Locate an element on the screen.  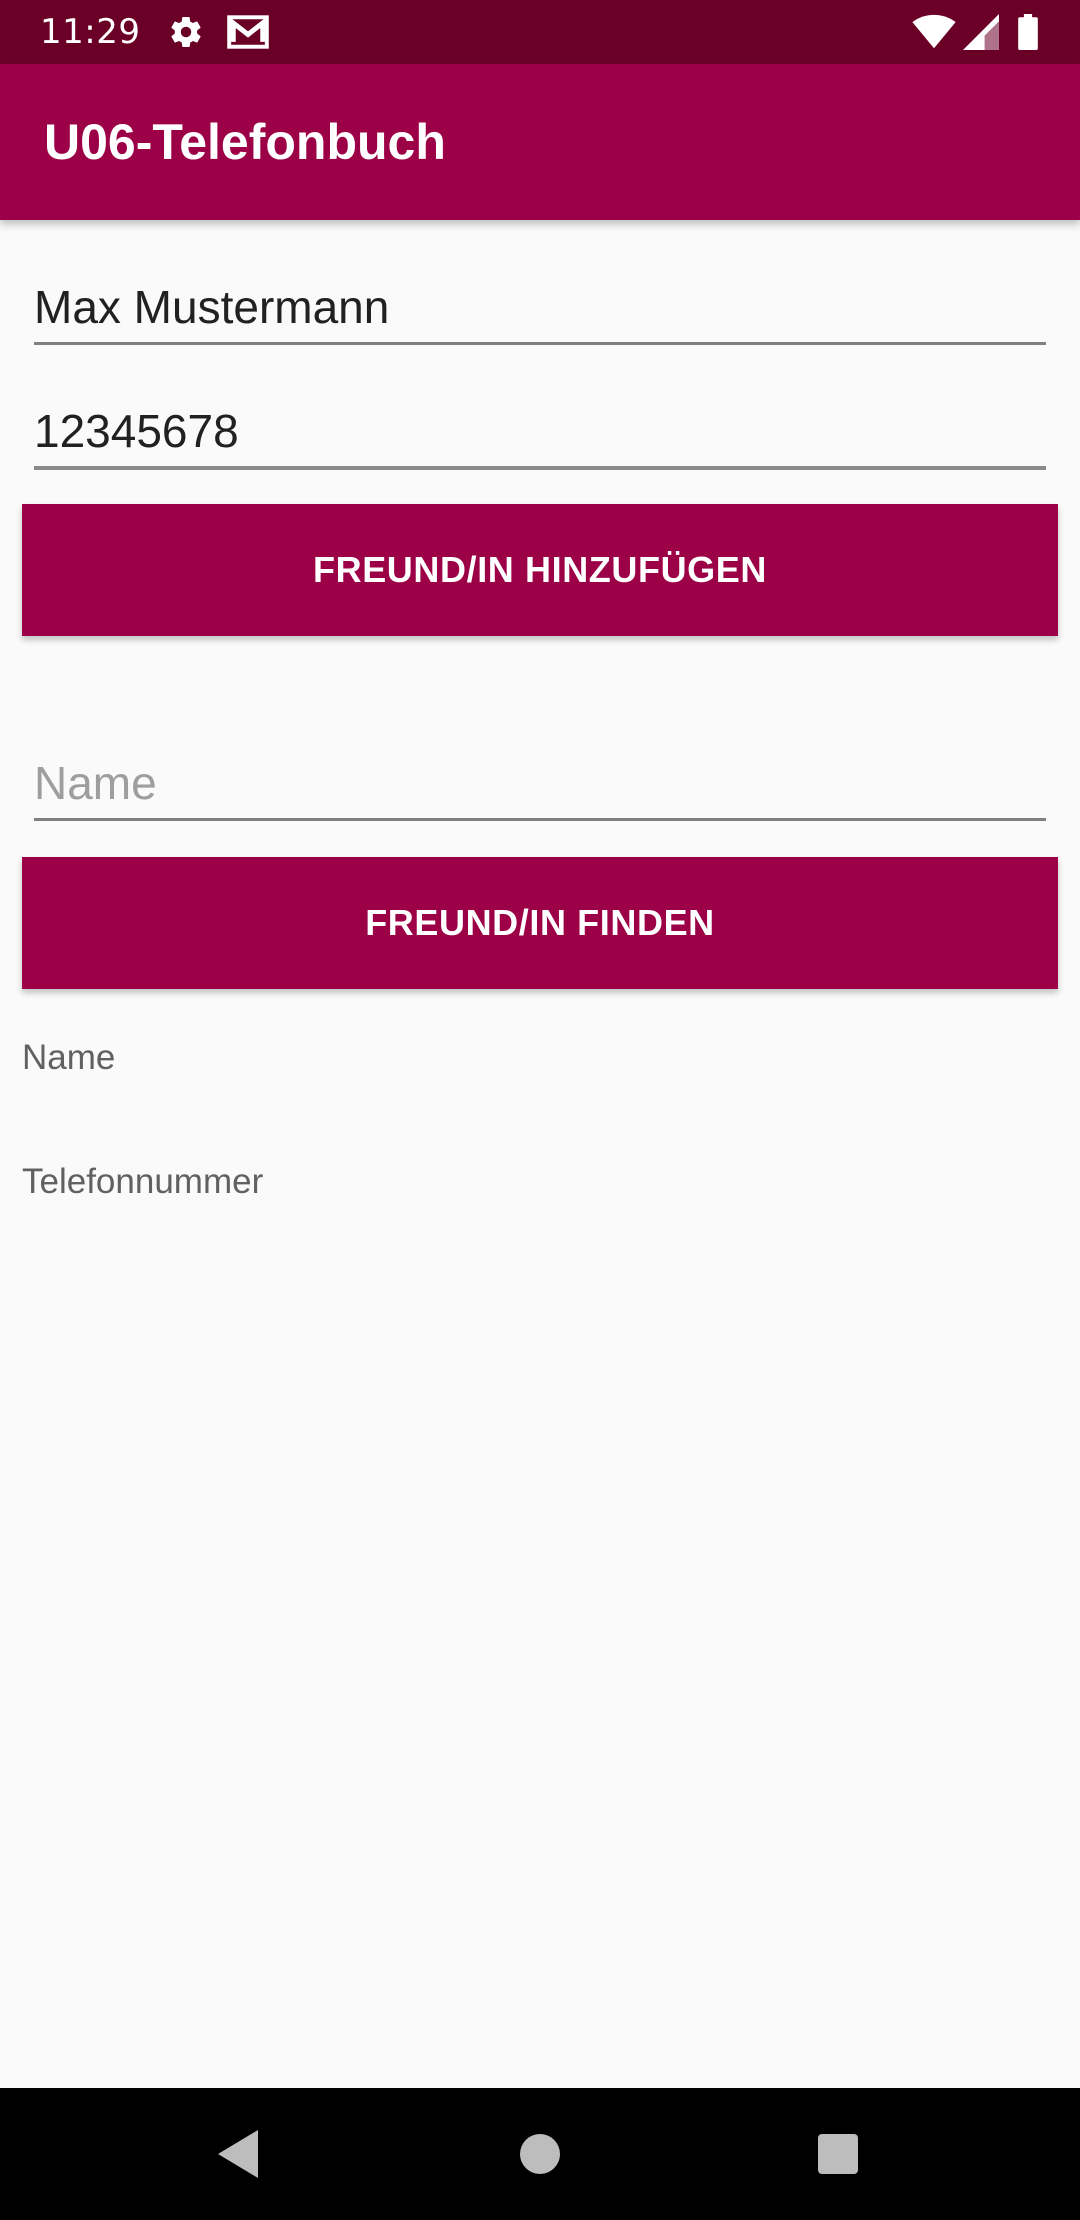
cellular-signal-icon is located at coordinates (981, 32).